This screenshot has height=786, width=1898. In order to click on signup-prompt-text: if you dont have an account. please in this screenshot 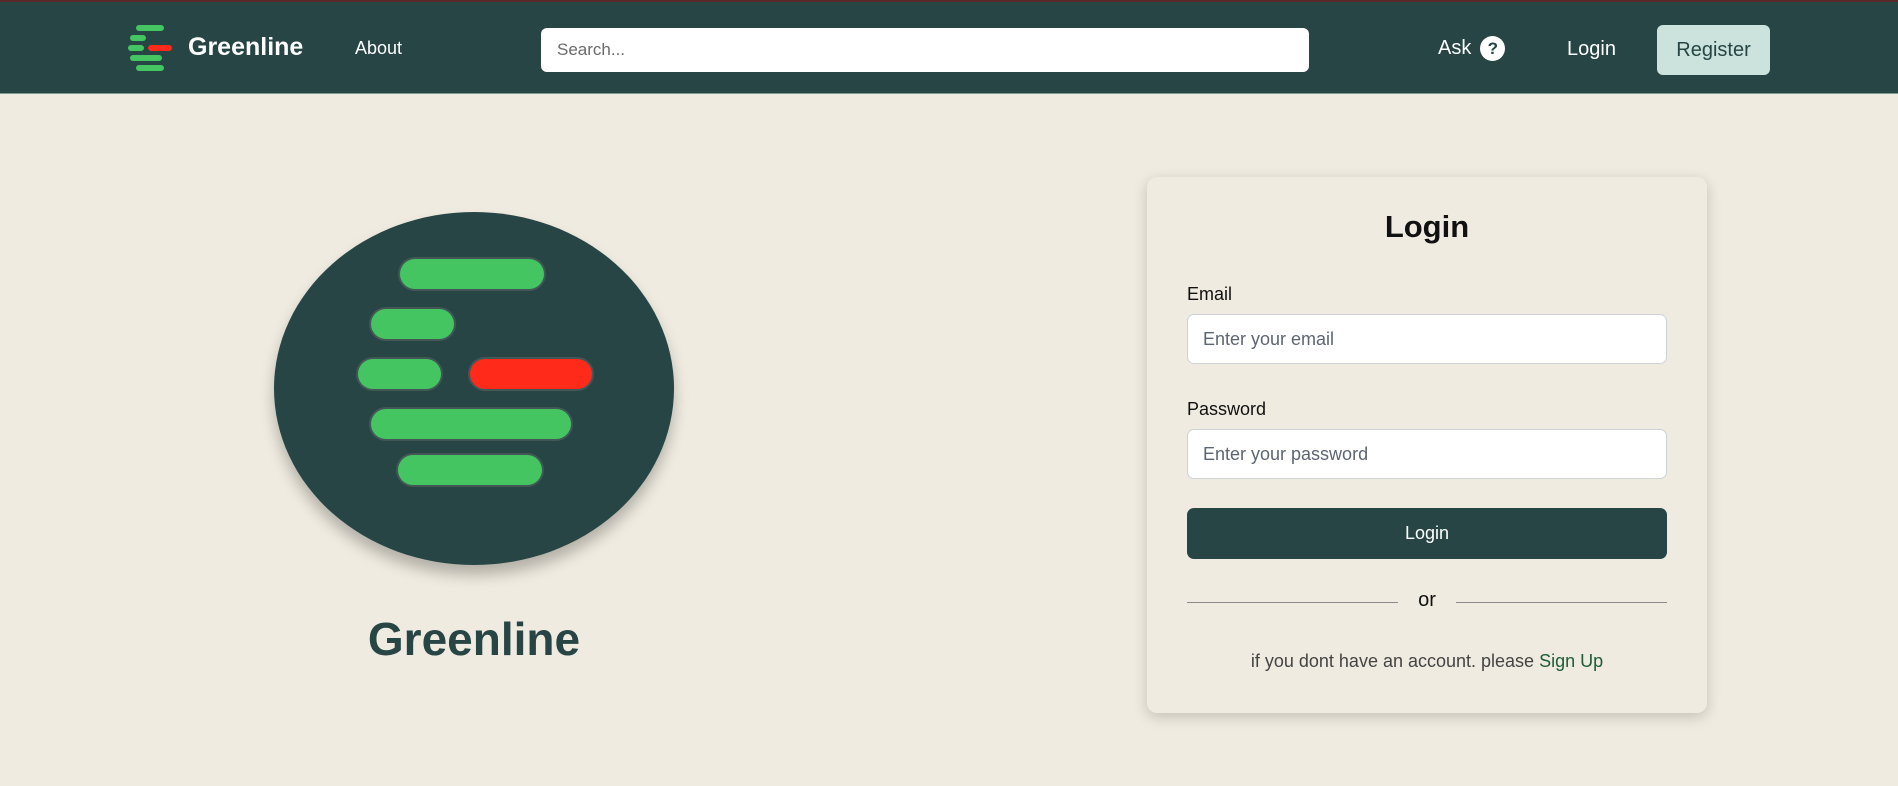, I will do `click(1392, 661)`.